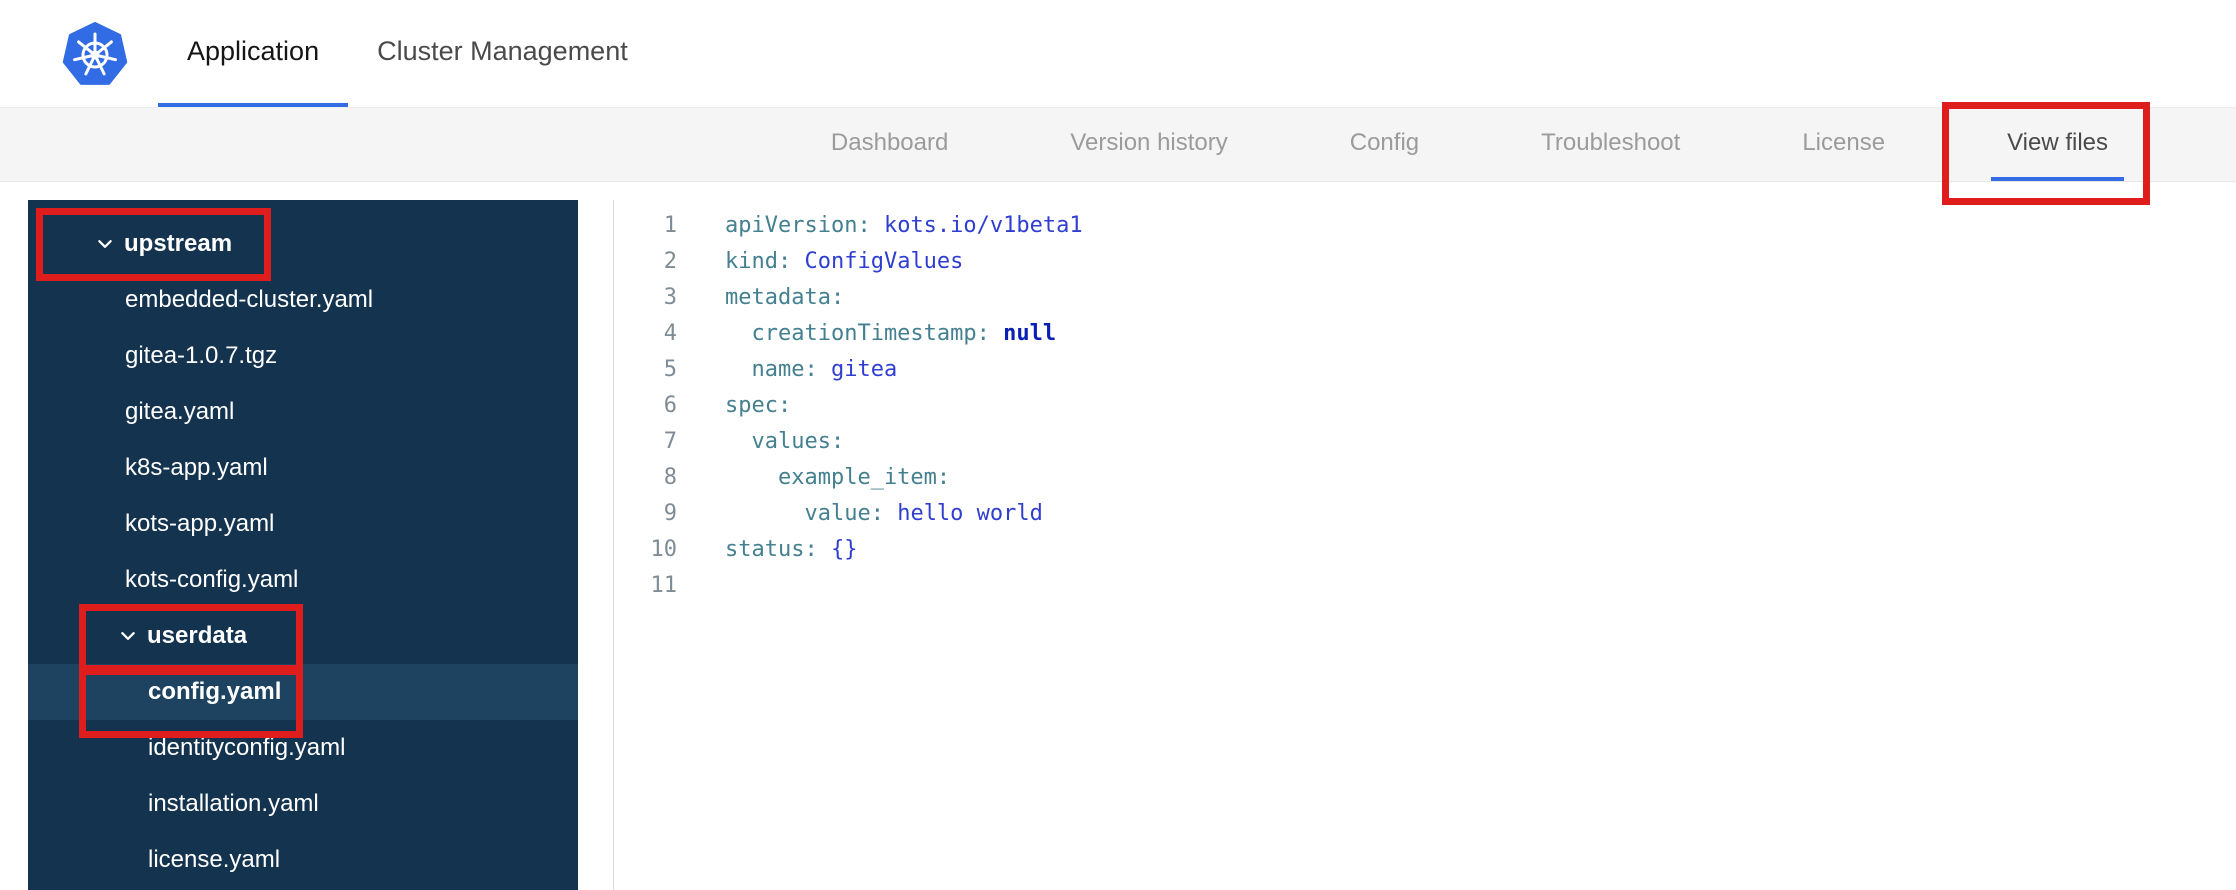  I want to click on code-line: 7 values:, so click(1425, 442).